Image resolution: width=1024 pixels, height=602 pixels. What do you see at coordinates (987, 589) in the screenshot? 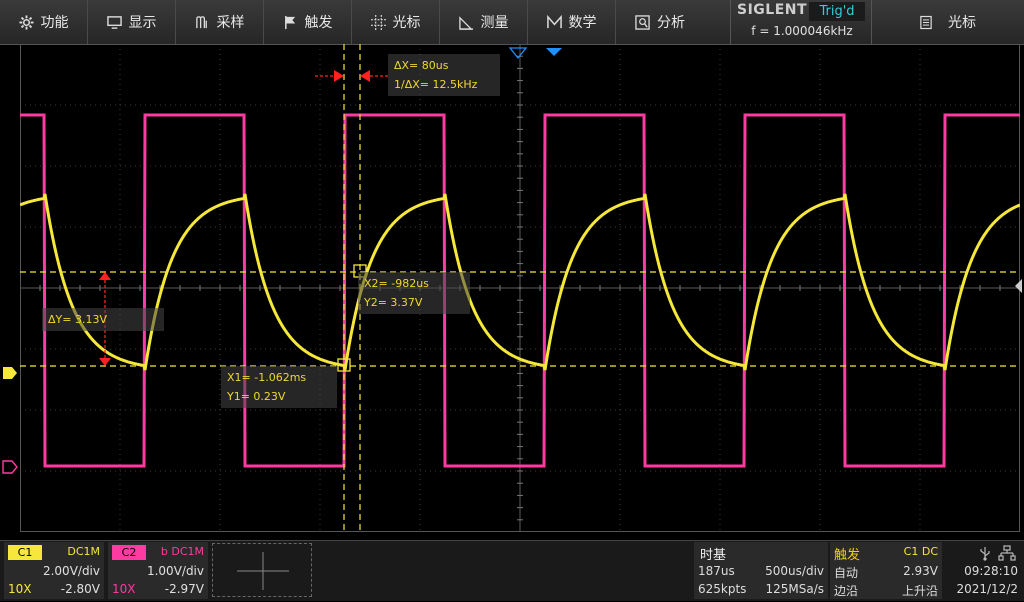
I see `system-date: 2021/12/2` at bounding box center [987, 589].